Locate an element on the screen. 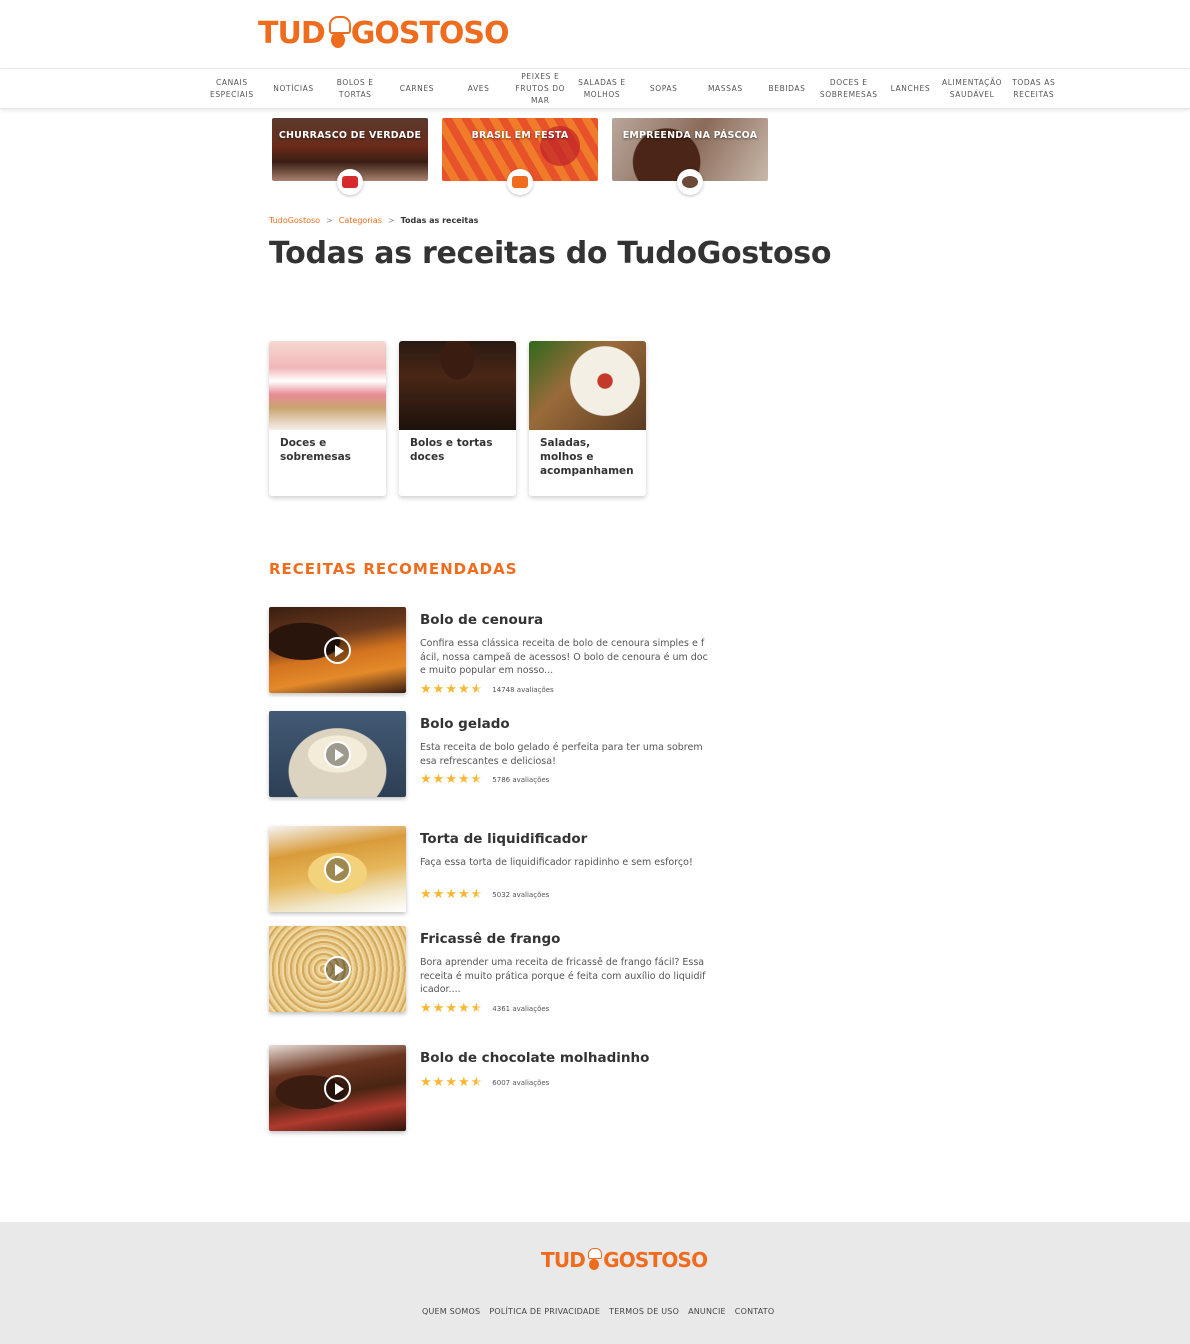 The image size is (1190, 1344). footer-link-termos: TERMOS DE USO is located at coordinates (644, 1311).